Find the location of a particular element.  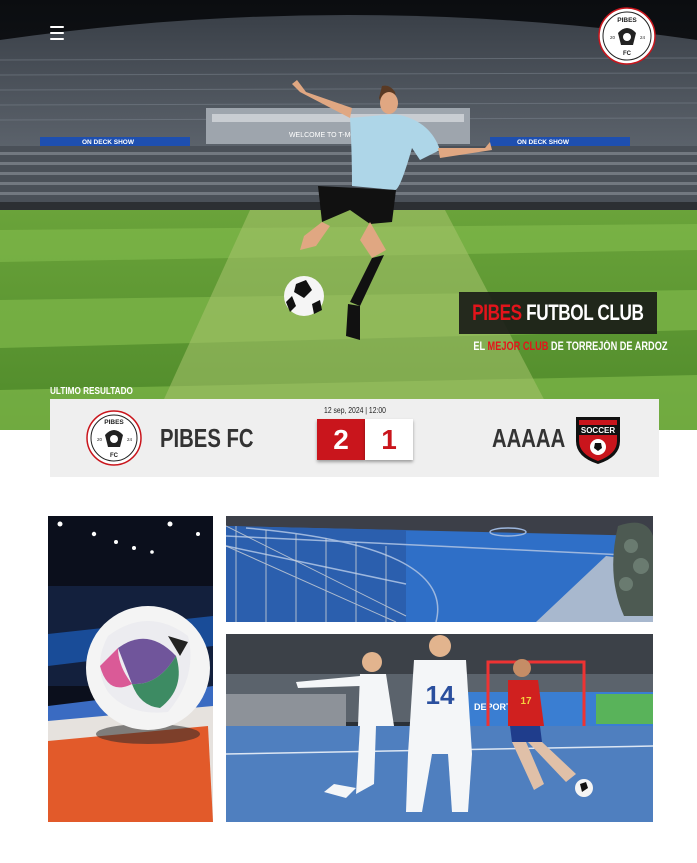

club-title-box: PIBES FUTBOL CLUB is located at coordinates (558, 313).